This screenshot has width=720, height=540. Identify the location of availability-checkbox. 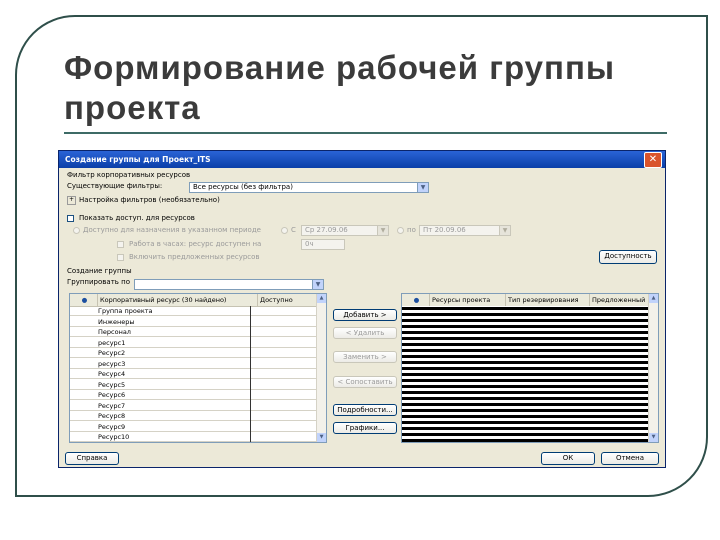
(70, 218).